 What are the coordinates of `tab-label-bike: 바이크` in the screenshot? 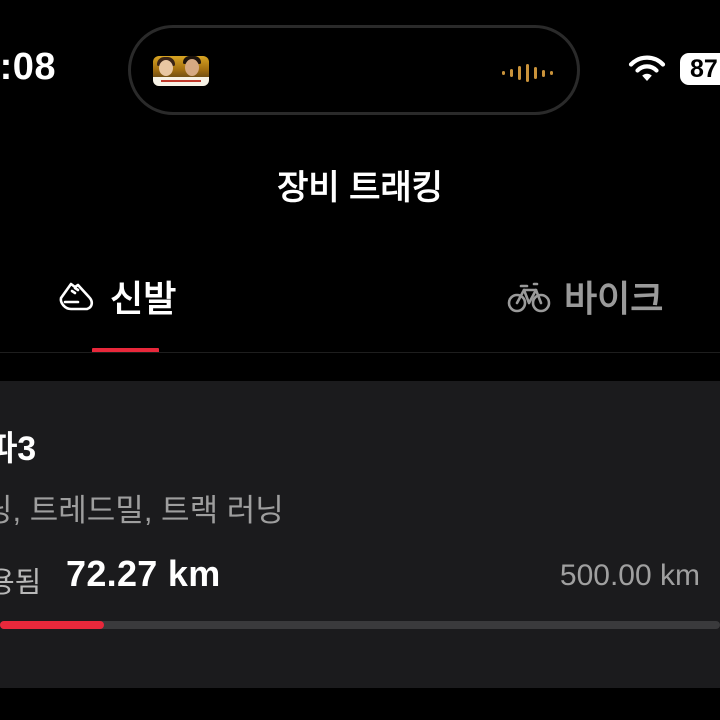 It's located at (614, 298).